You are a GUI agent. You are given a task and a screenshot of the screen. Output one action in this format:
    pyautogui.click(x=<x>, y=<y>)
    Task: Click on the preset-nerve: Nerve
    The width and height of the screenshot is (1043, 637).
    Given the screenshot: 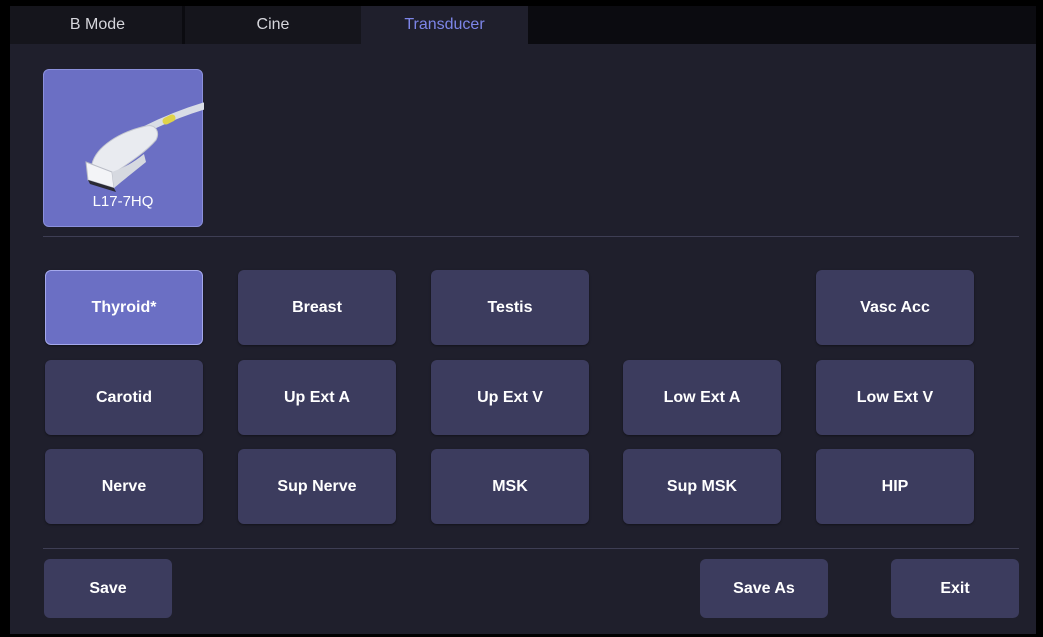 What is the action you would take?
    pyautogui.click(x=124, y=486)
    